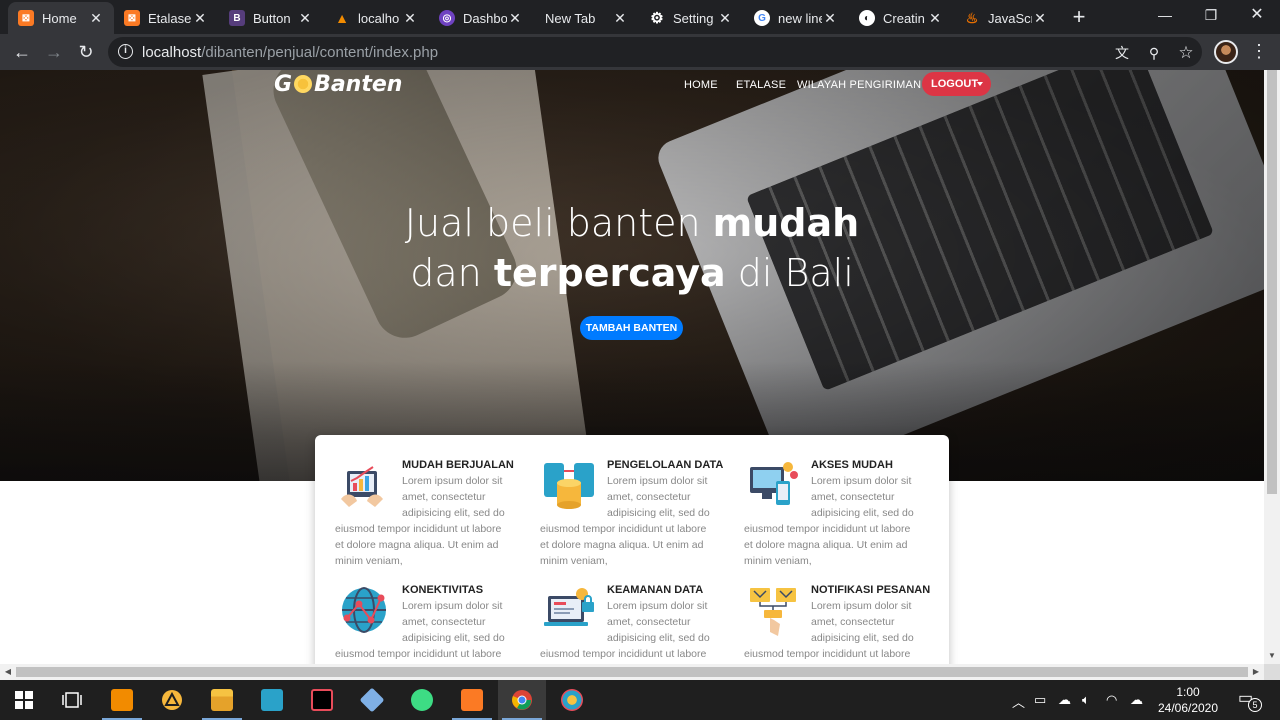  Describe the element at coordinates (422, 700) in the screenshot. I see `android-studio-icon` at that location.